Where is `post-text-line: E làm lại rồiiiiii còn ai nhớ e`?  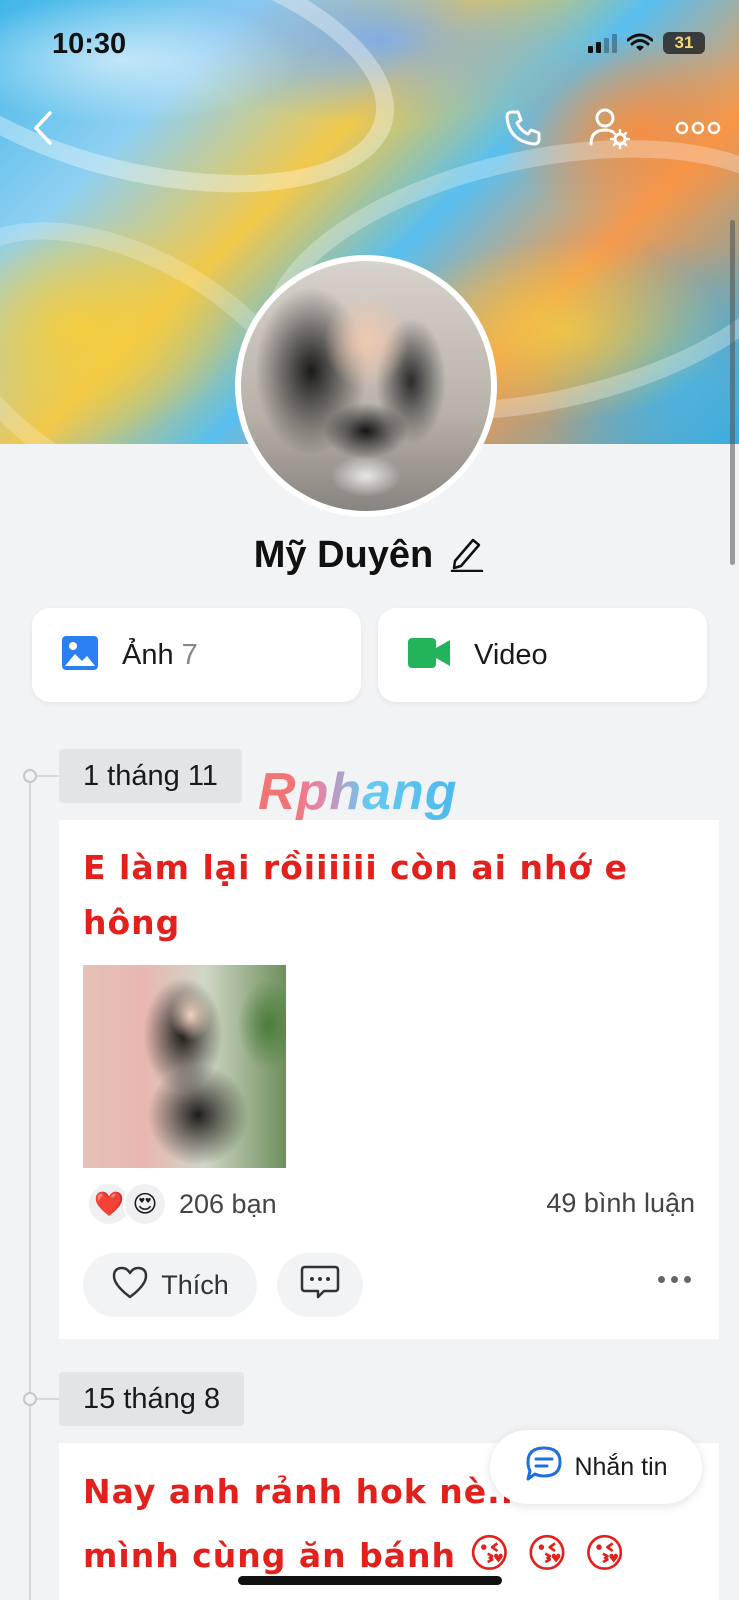
post-text-line: E làm lại rồiiiiii còn ai nhớ e is located at coordinates (355, 867).